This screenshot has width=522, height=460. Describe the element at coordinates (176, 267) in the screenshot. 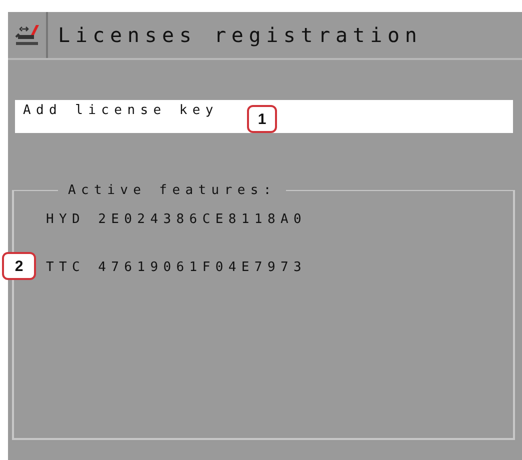

I see `feature-license: TTC 47619061F04E7973` at that location.